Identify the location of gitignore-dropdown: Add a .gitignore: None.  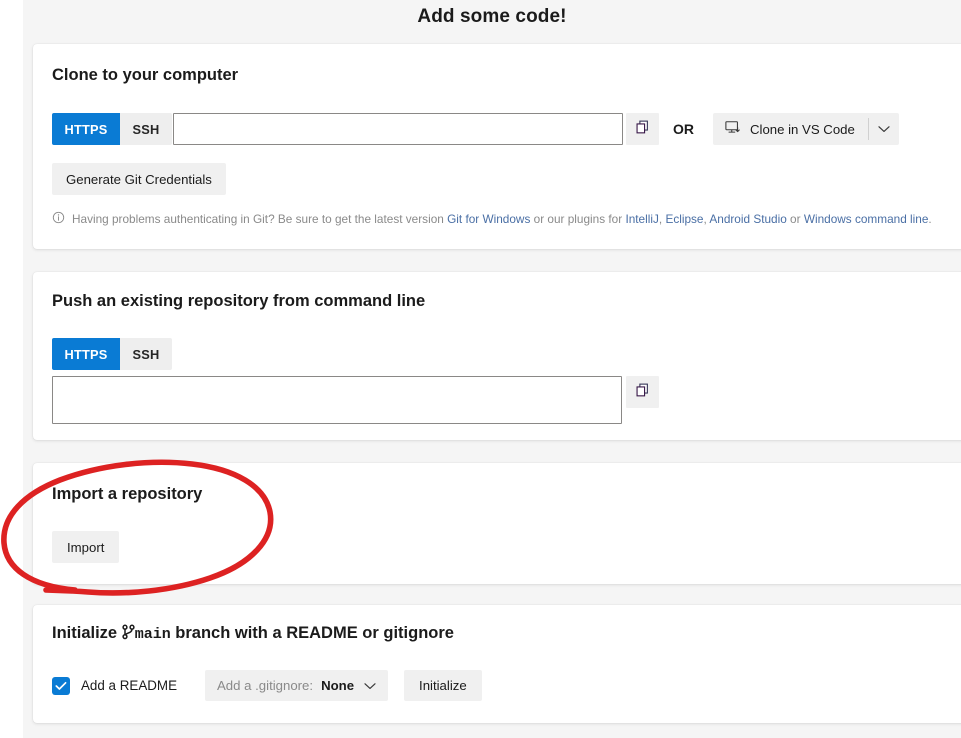
(297, 685).